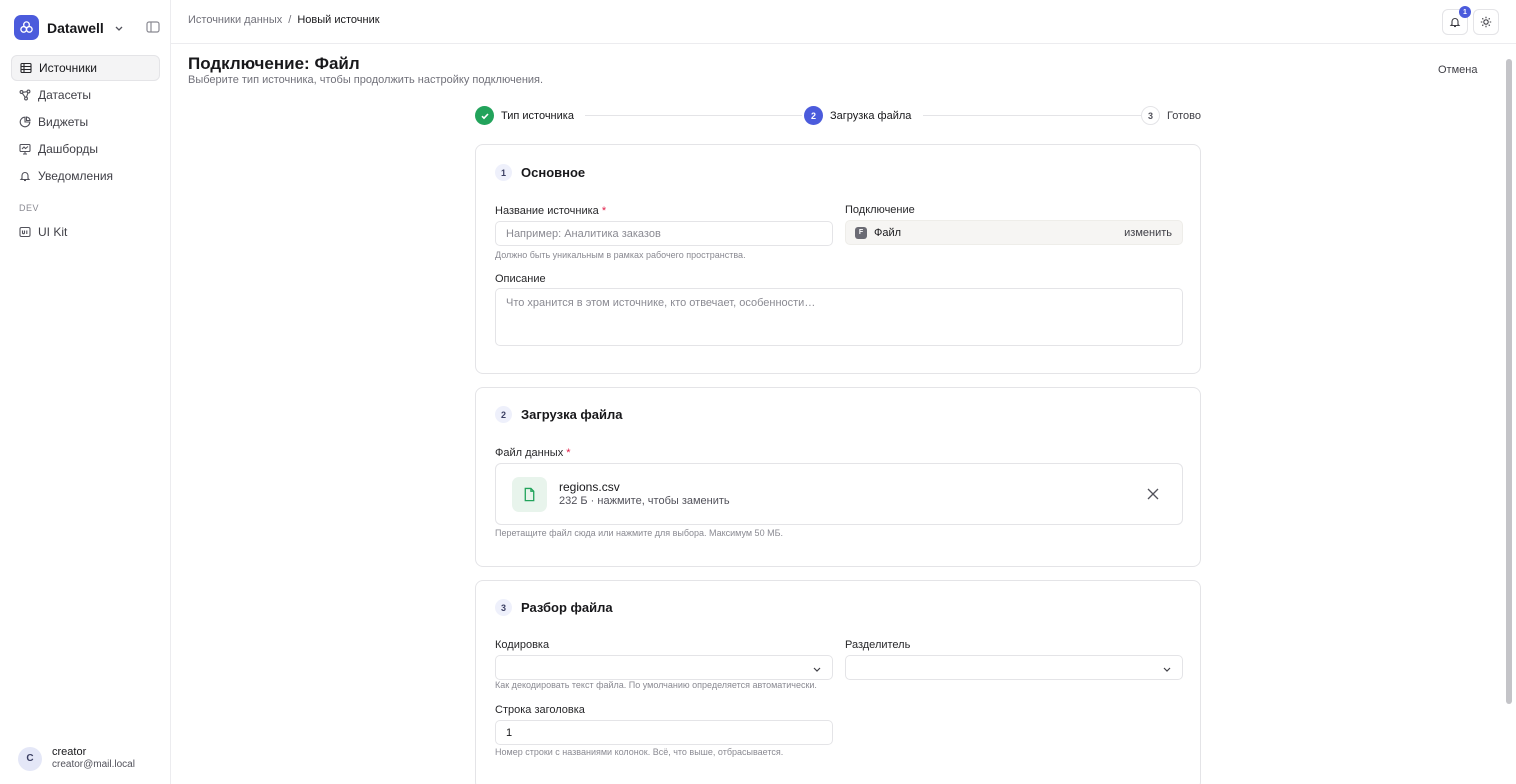  What do you see at coordinates (235, 20) in the screenshot?
I see `breadcrumb-sources-link: Источники данных` at bounding box center [235, 20].